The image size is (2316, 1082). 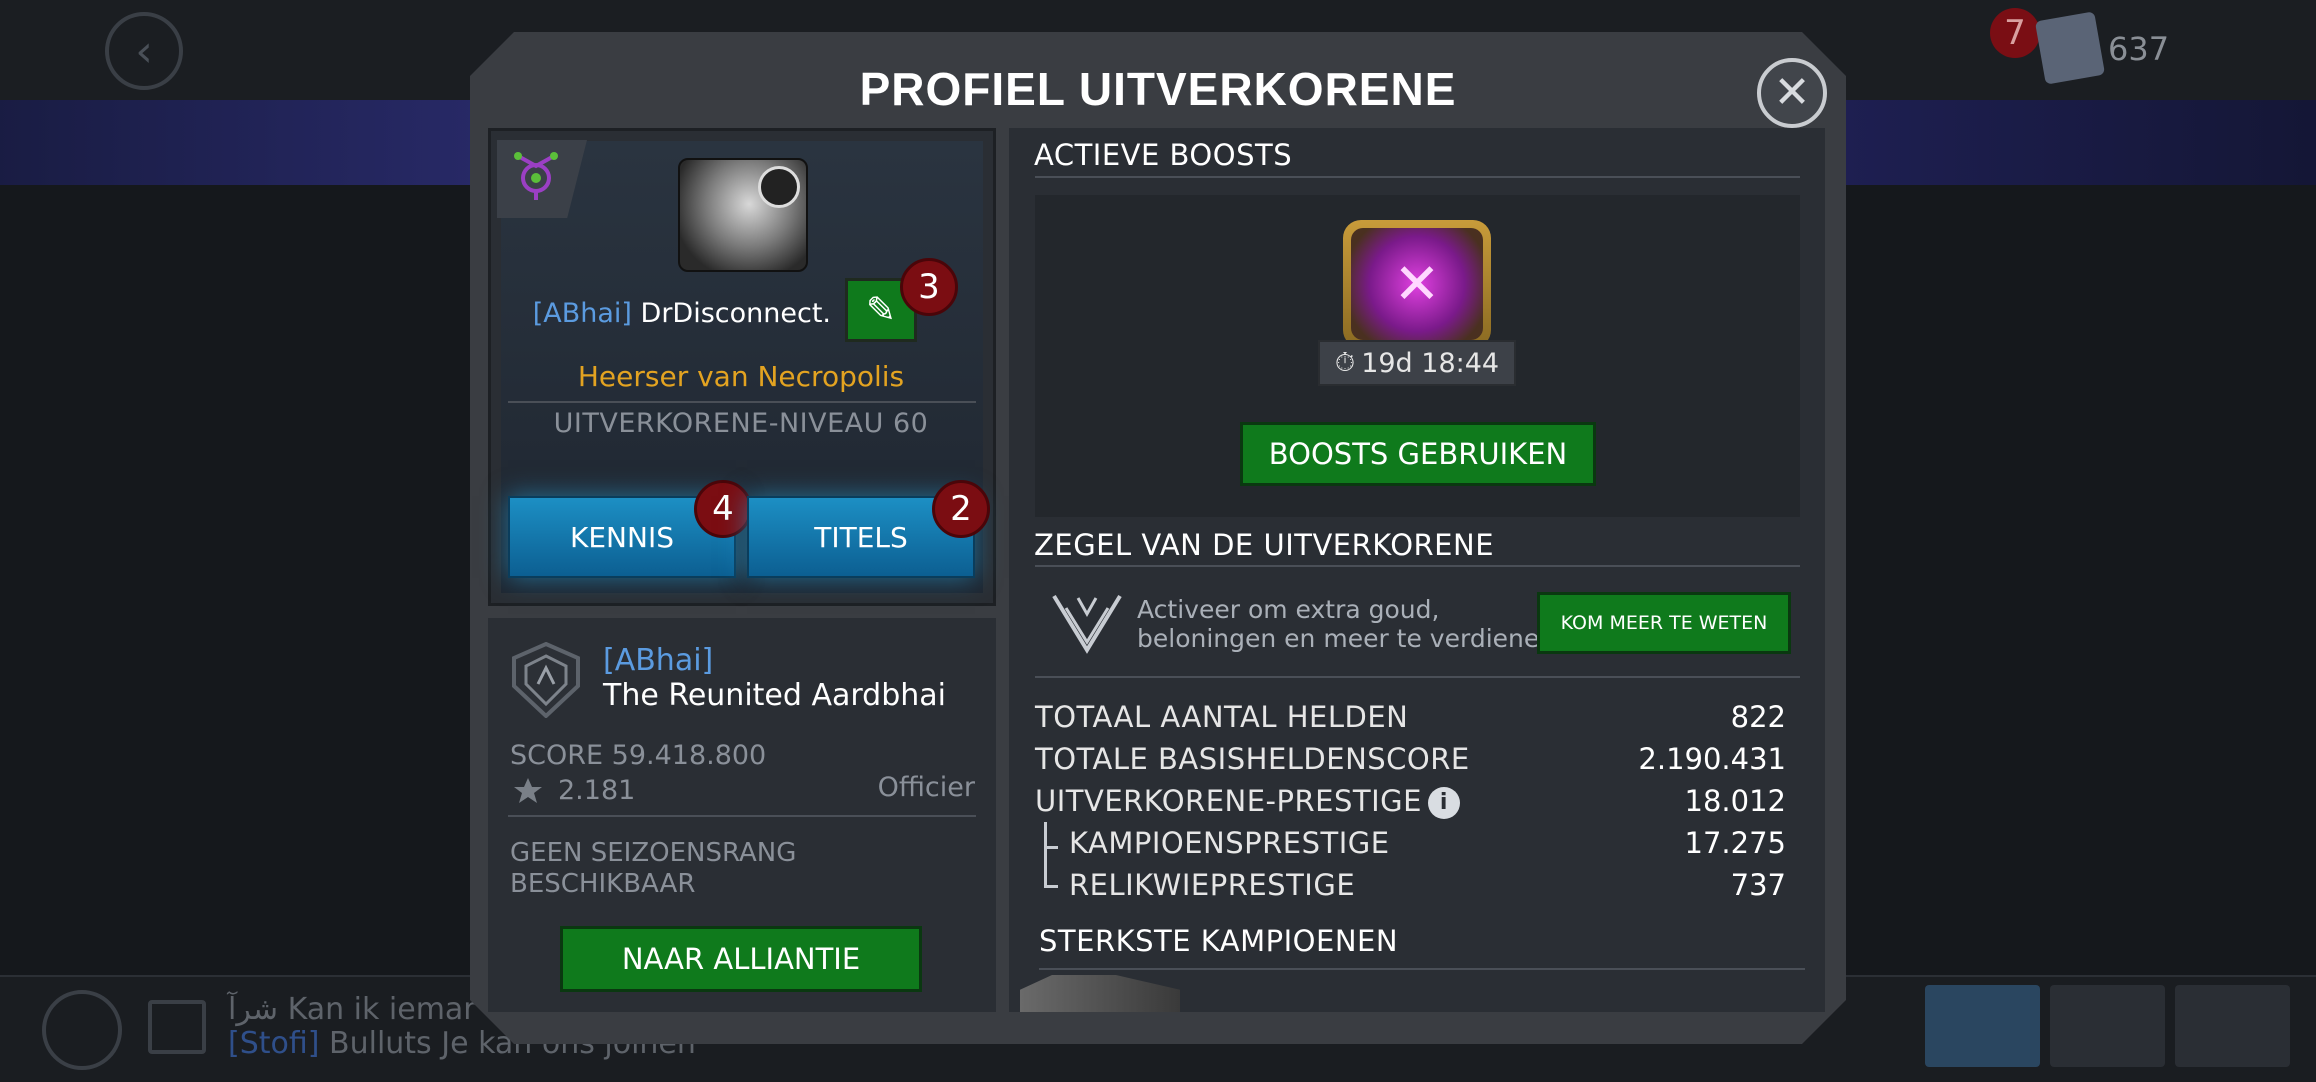 I want to click on boost-crystal-icon: ✕, so click(x=1417, y=284).